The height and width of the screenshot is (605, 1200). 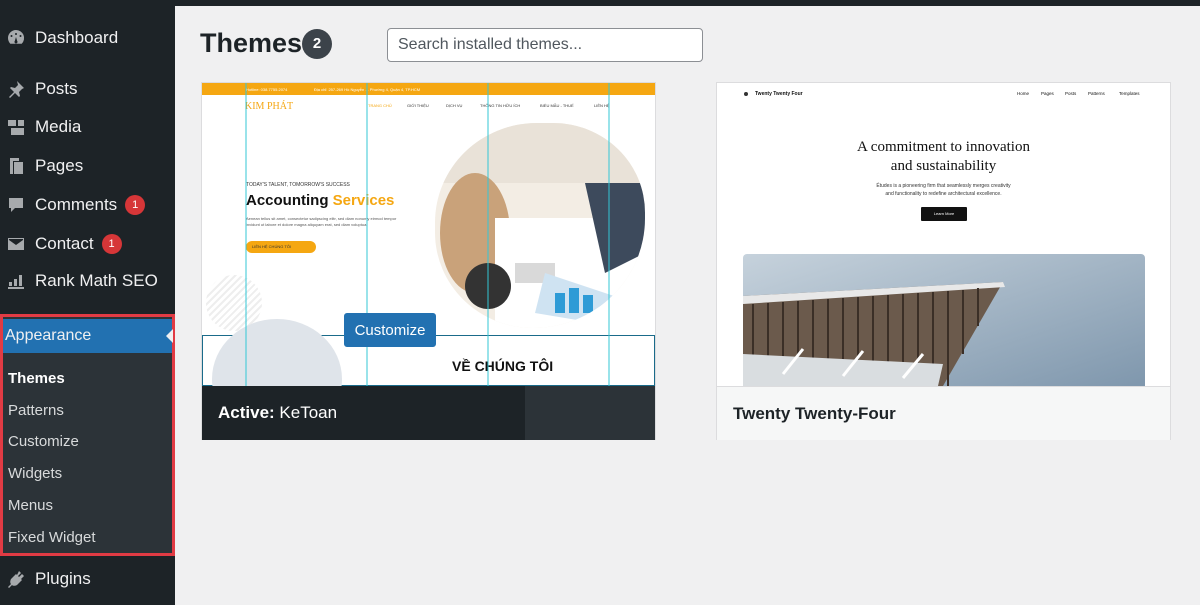 I want to click on theme-name: Active: KeToan, so click(x=277, y=413).